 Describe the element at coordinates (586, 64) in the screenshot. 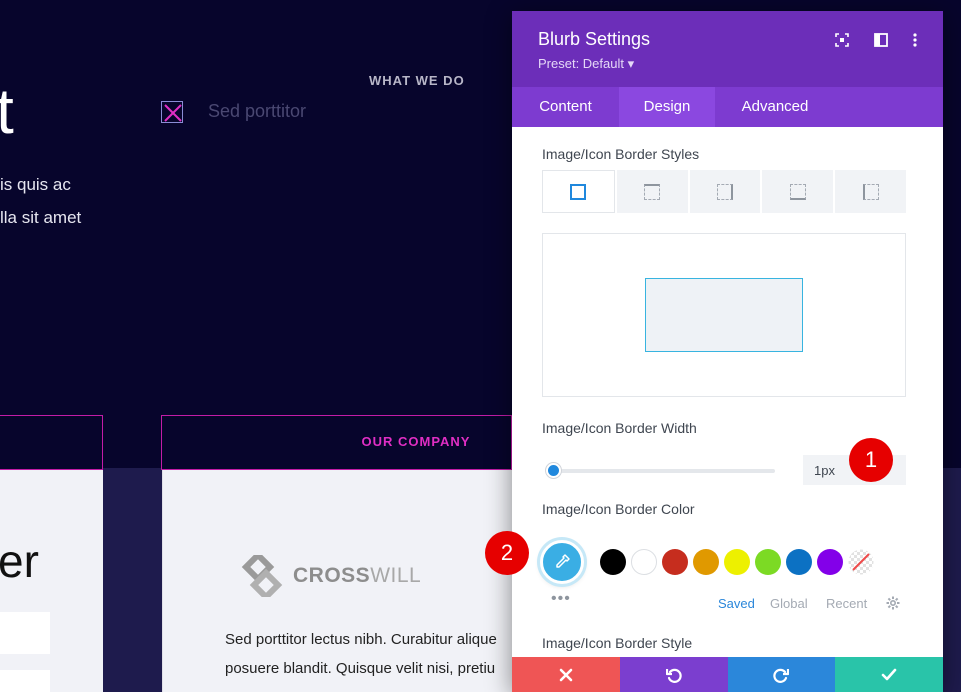

I see `preset-dropdown: Preset: Default ▾` at that location.